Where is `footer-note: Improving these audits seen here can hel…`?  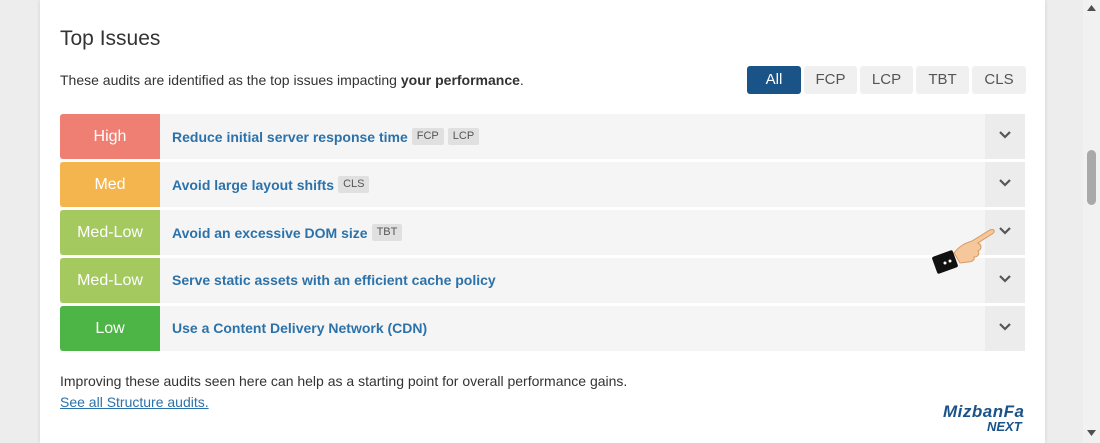 footer-note: Improving these audits seen here can hel… is located at coordinates (344, 381).